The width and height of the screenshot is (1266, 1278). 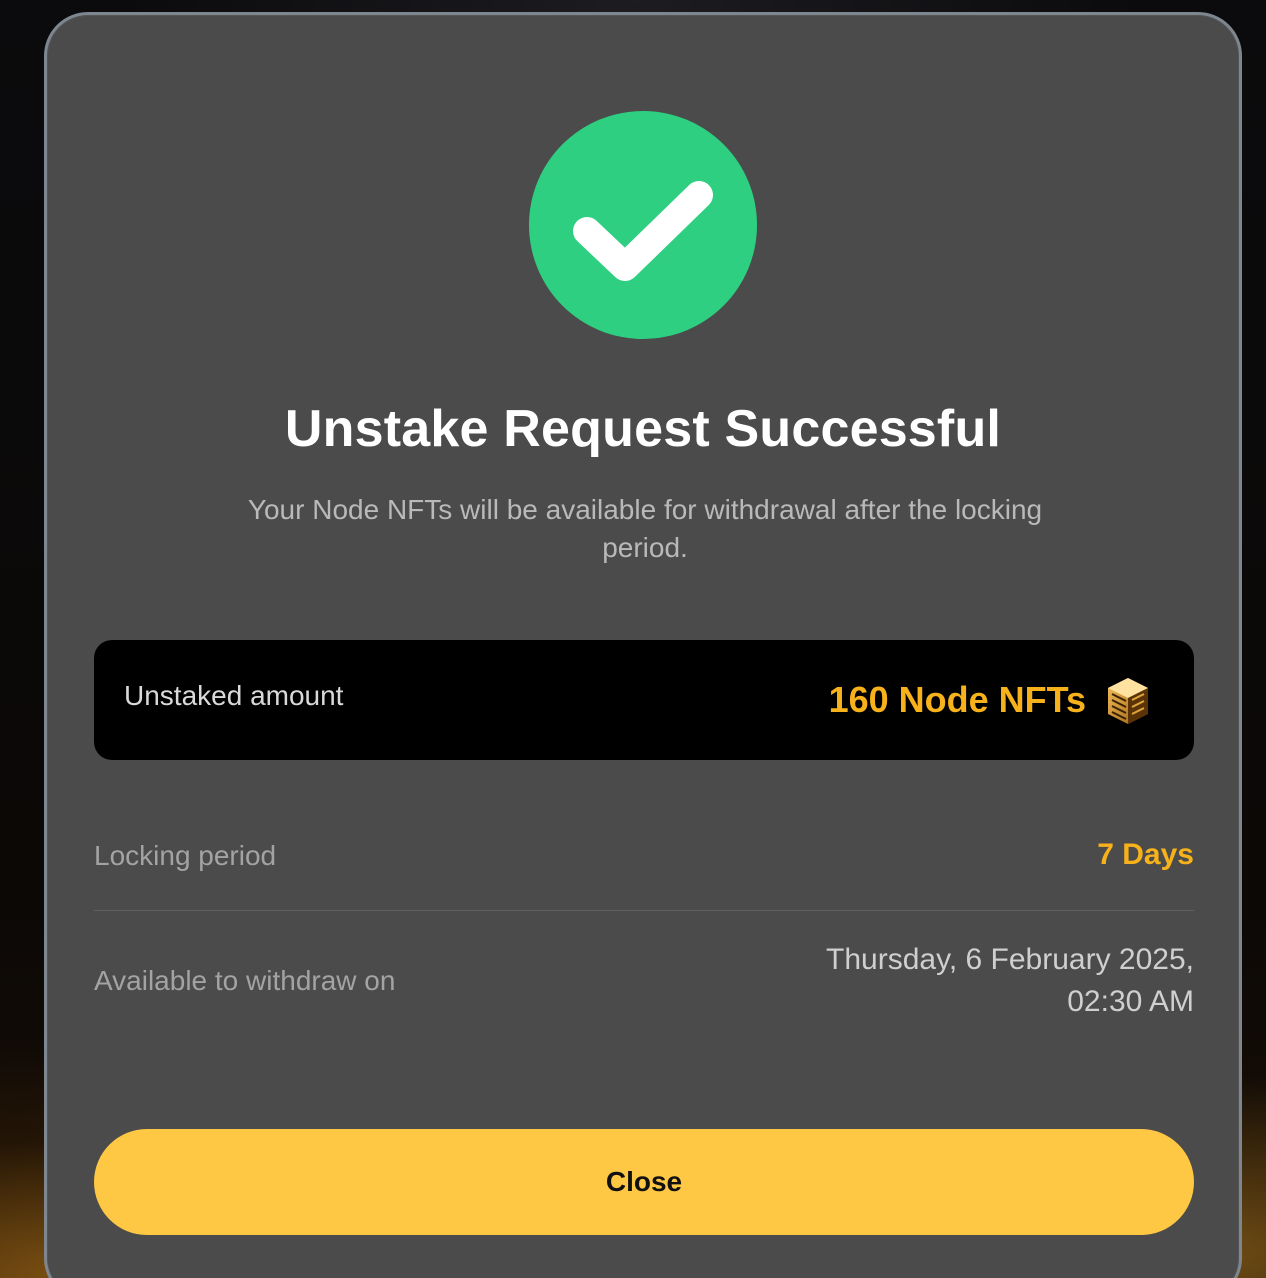 What do you see at coordinates (234, 695) in the screenshot?
I see `unstaked-amount-label: Unstaked amount` at bounding box center [234, 695].